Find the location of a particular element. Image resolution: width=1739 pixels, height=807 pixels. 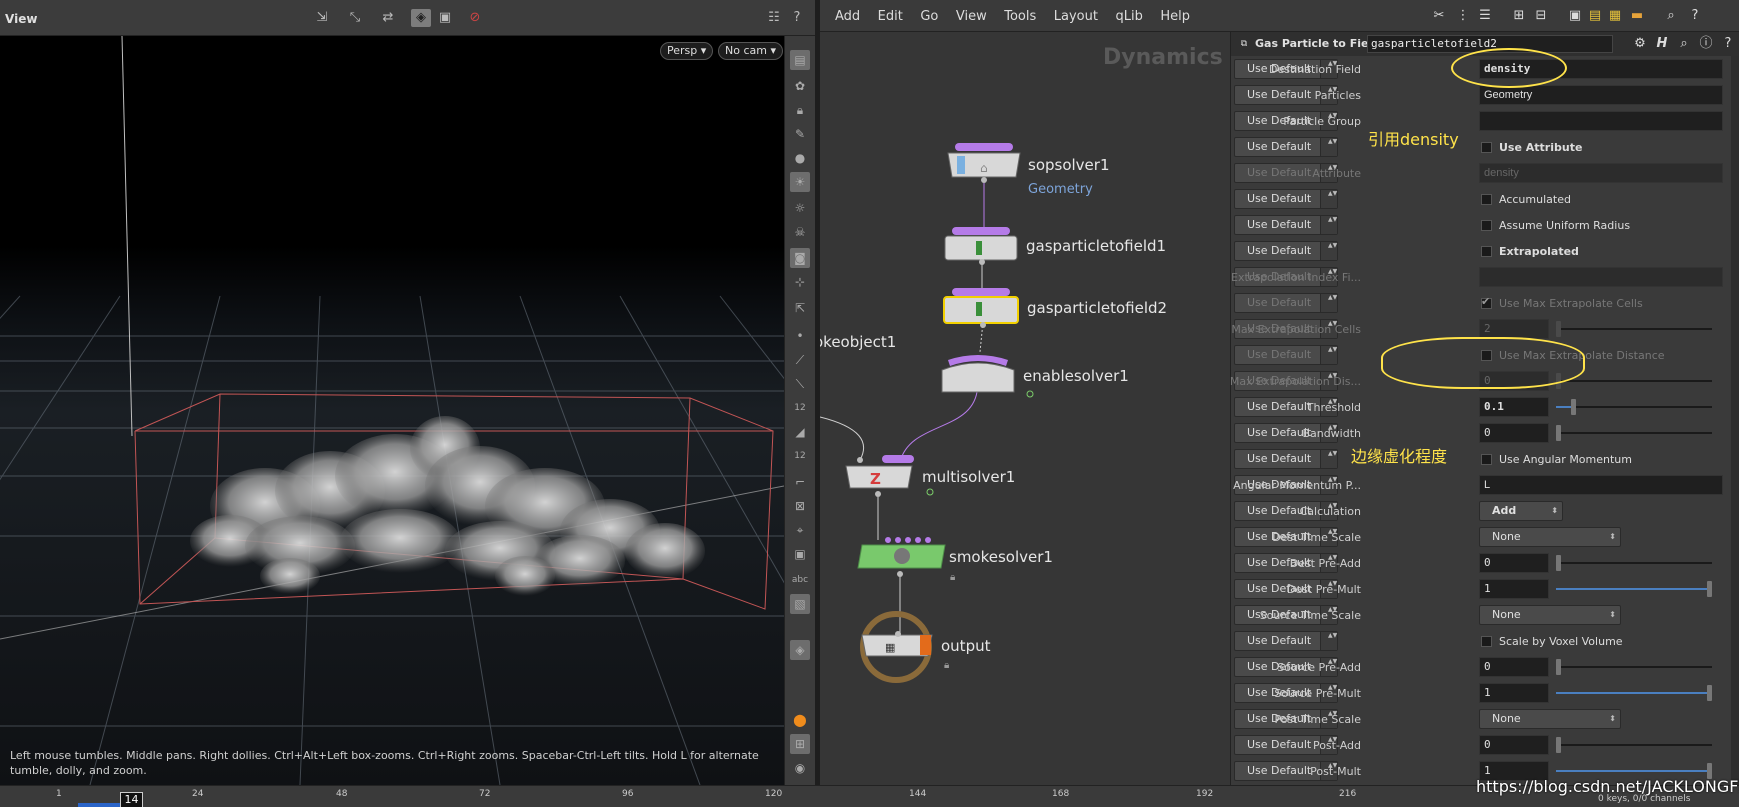

menu-edit: Edit is located at coordinates (890, 16).